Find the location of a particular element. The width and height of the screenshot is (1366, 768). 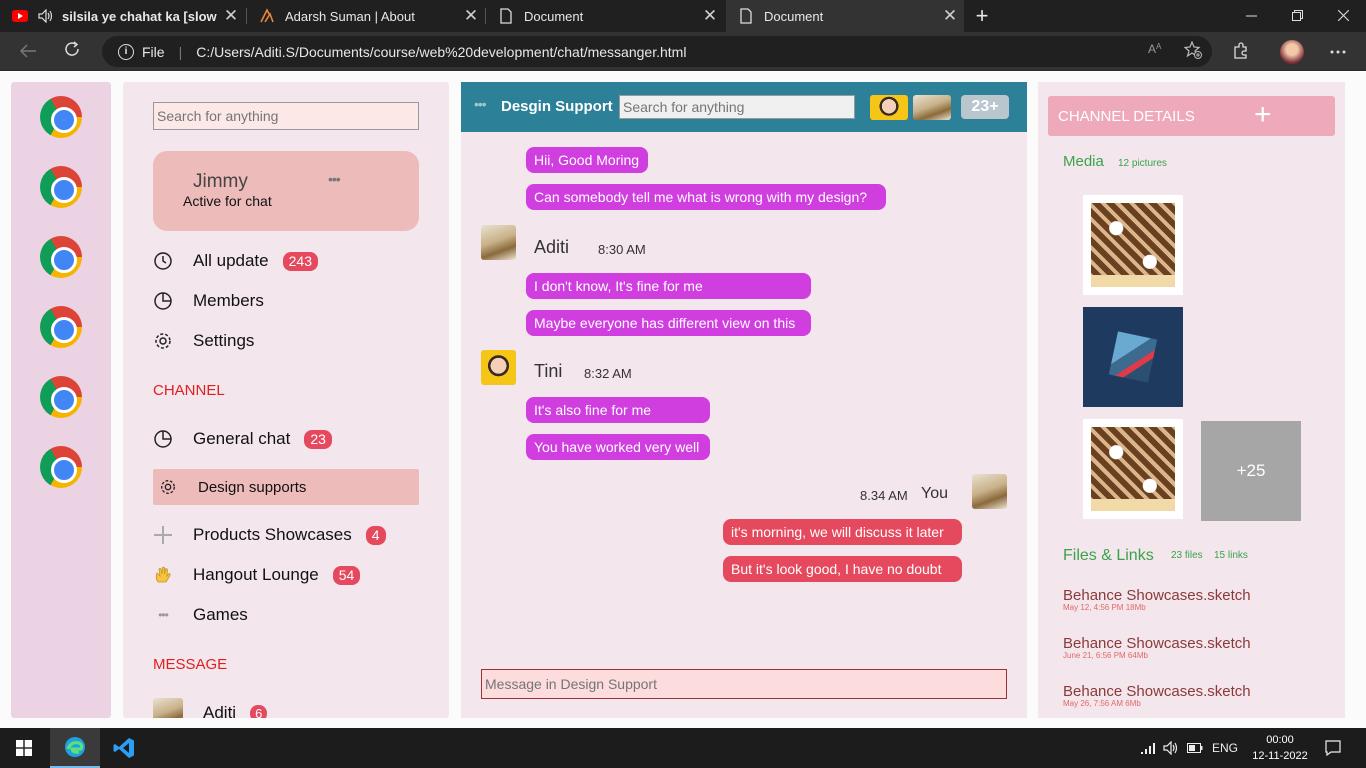

message-bubble: It's also fine for me is located at coordinates (618, 410).